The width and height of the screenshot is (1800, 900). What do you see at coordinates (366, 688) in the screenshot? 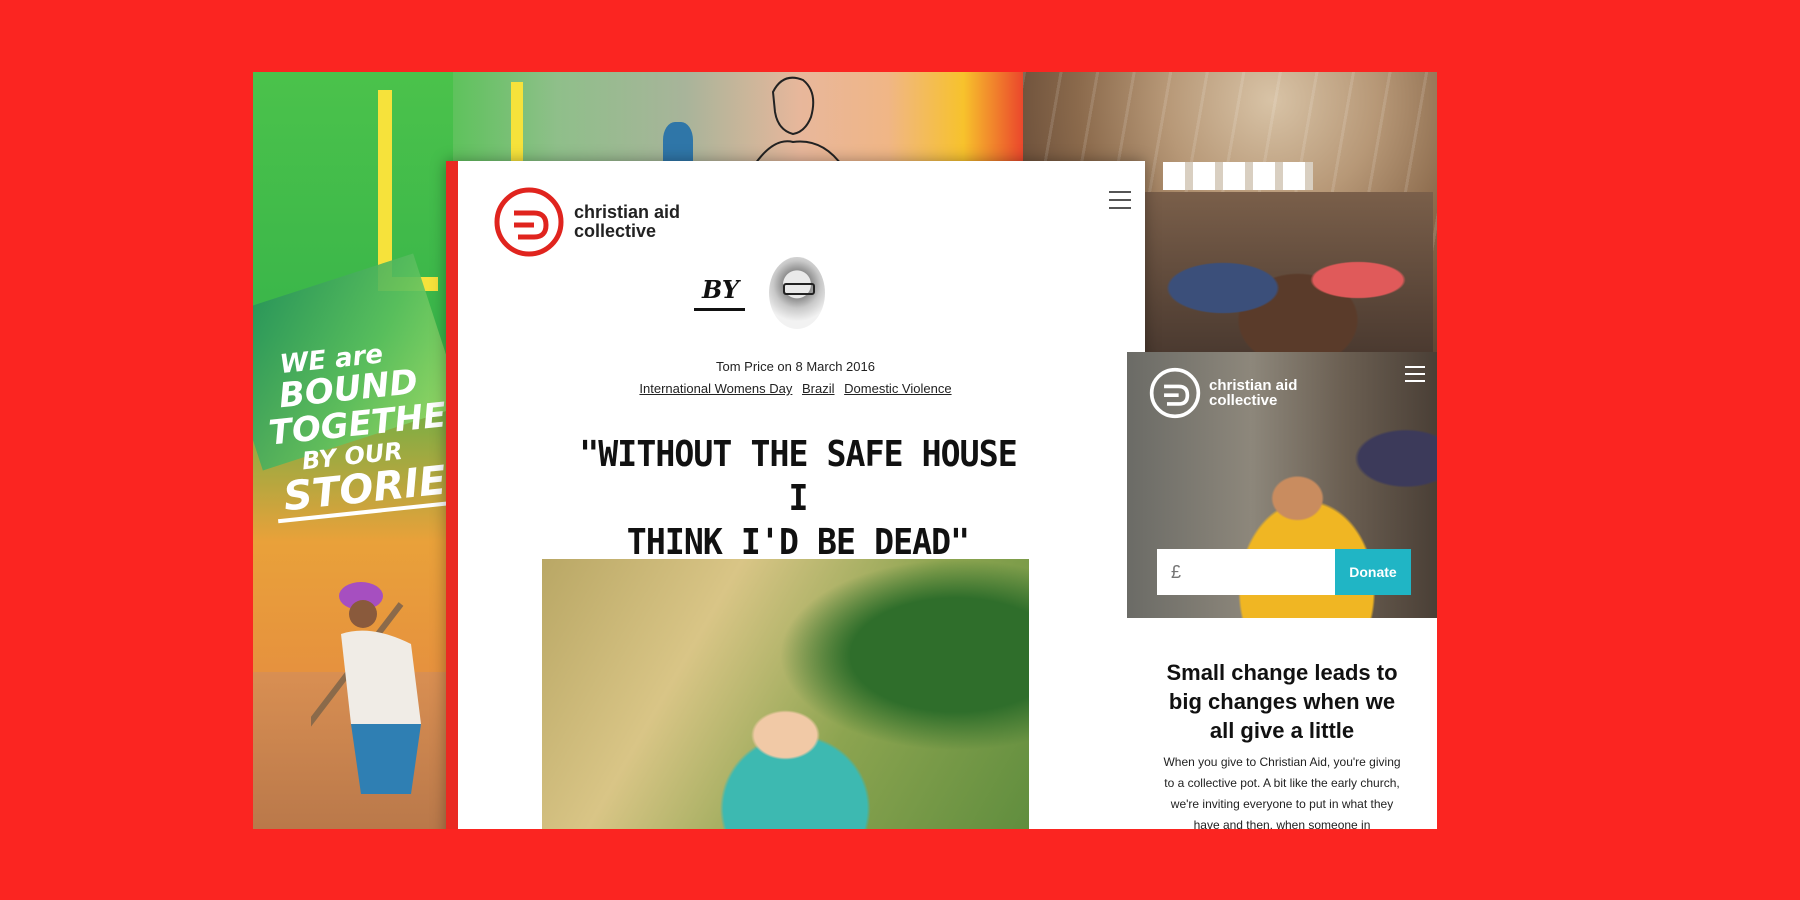
I see `worker-illustration` at bounding box center [366, 688].